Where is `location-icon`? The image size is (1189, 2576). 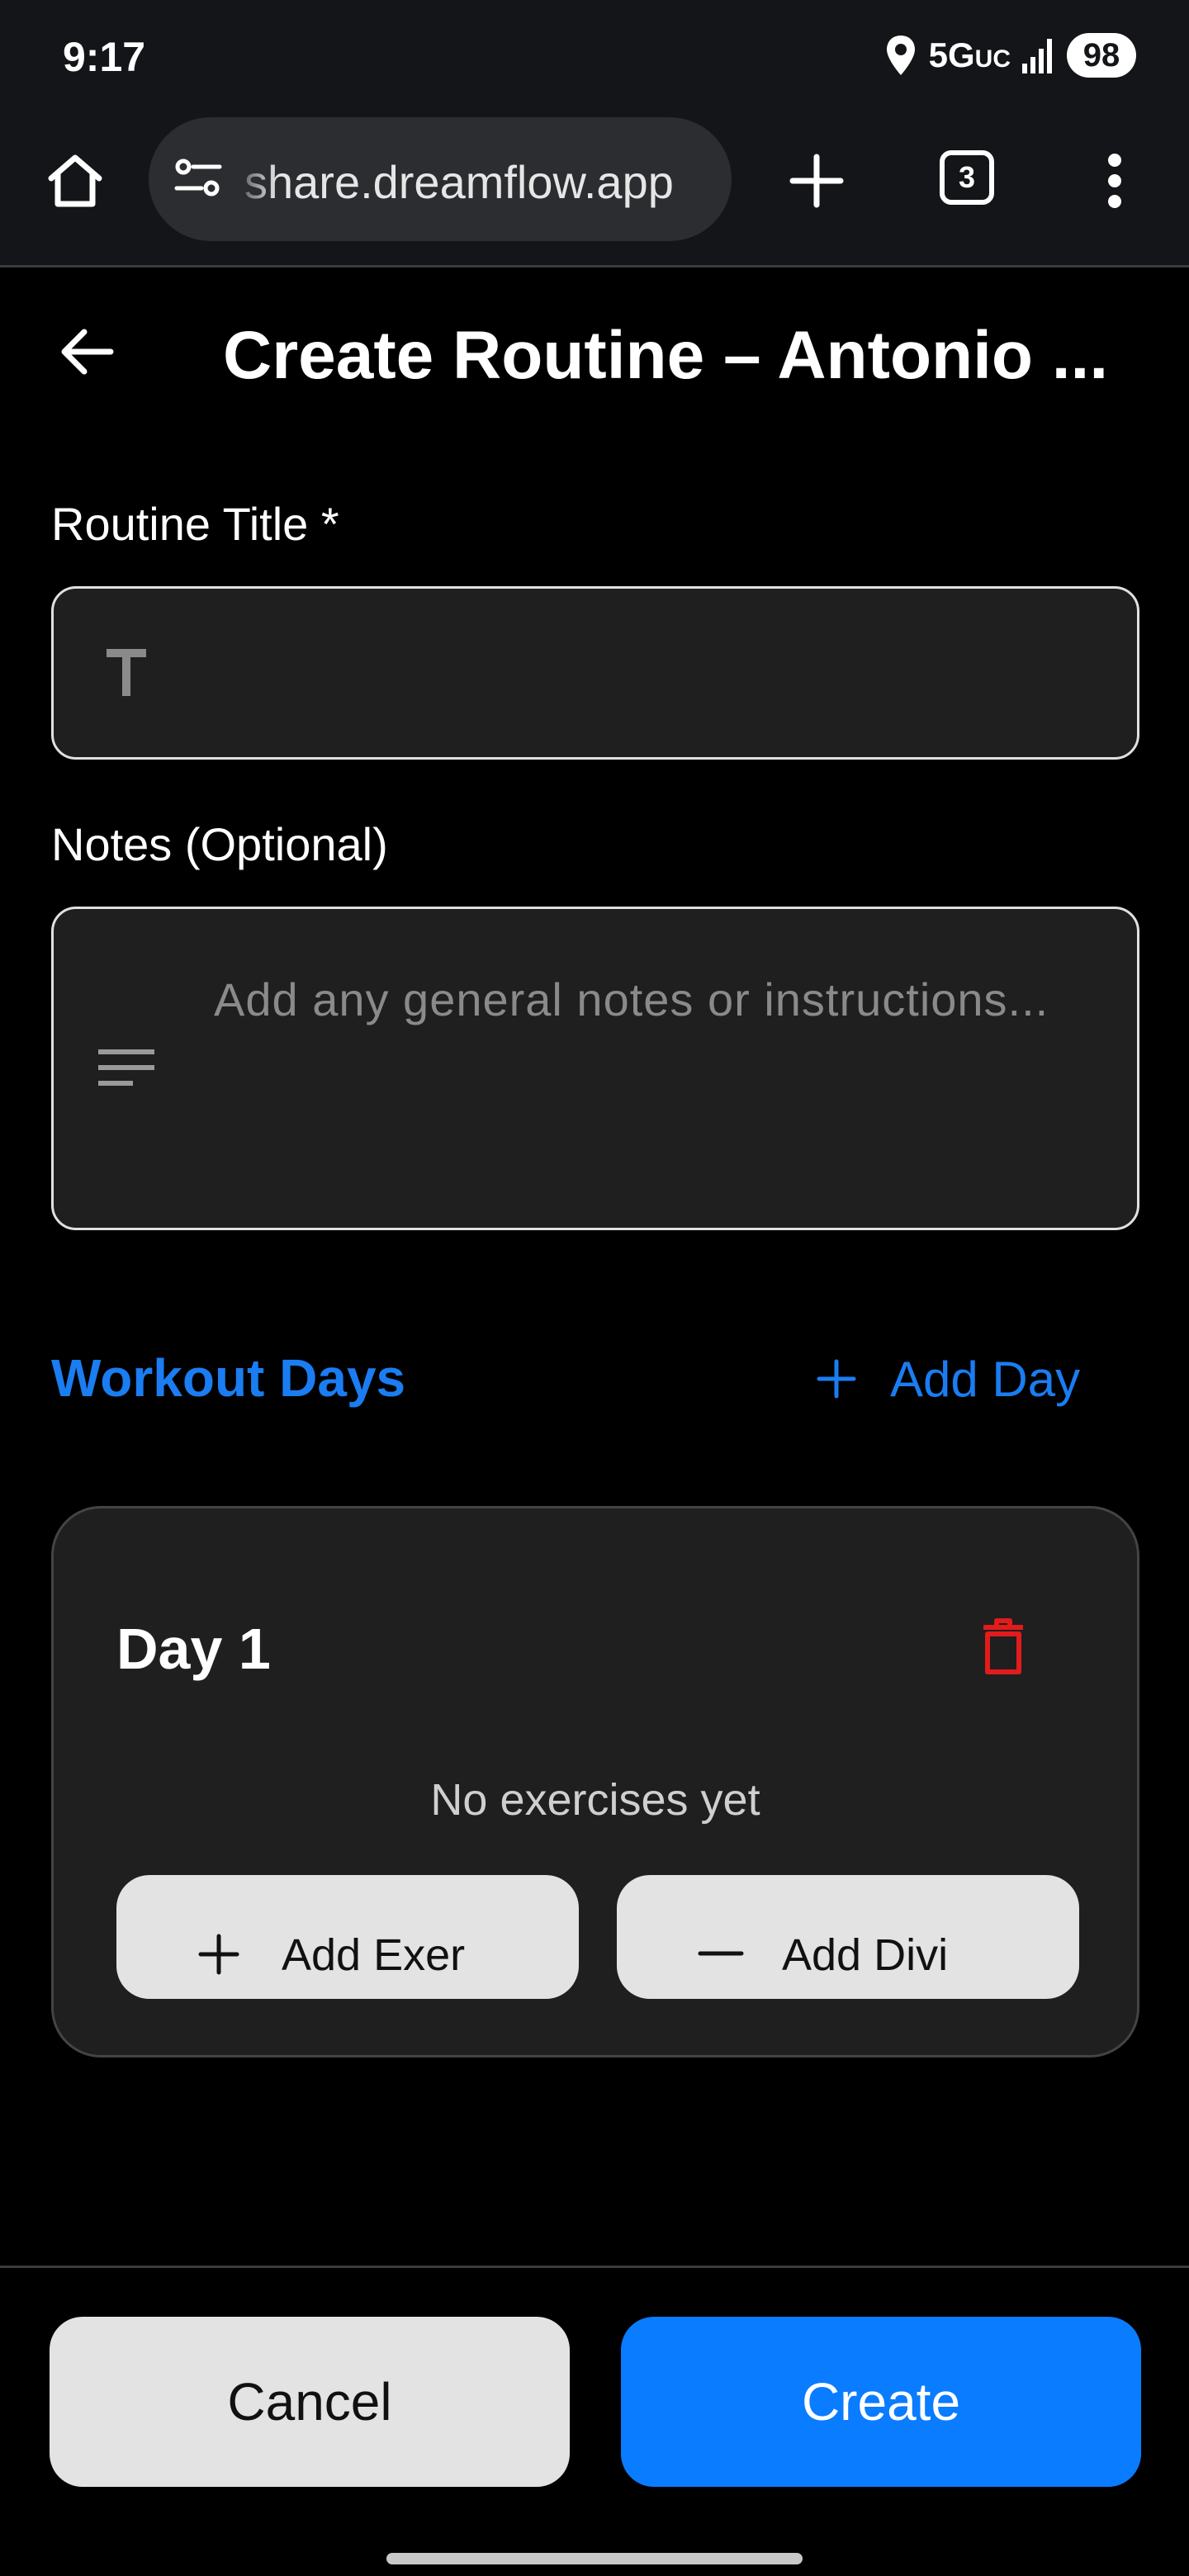 location-icon is located at coordinates (900, 55).